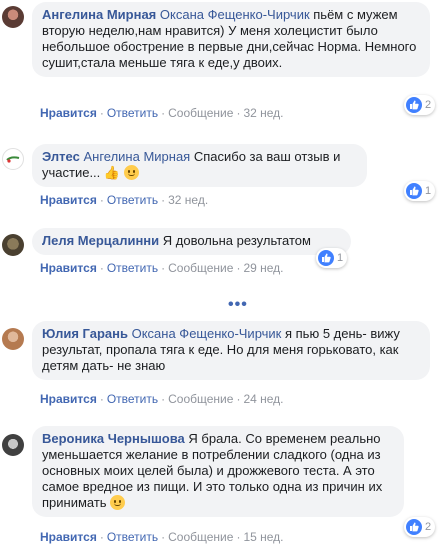 The image size is (439, 546). Describe the element at coordinates (162, 399) in the screenshot. I see `comment-actions: Нравится · Ответить · Сообщение · 24 нед.` at that location.